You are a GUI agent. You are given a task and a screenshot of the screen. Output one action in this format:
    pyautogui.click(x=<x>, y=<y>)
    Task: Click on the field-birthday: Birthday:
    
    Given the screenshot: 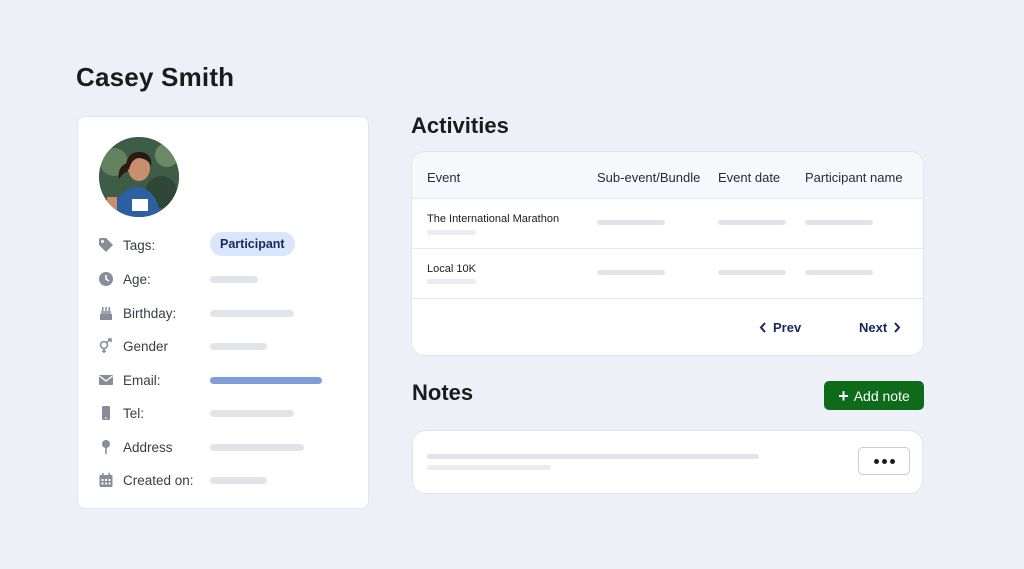 What is the action you would take?
    pyautogui.click(x=228, y=313)
    